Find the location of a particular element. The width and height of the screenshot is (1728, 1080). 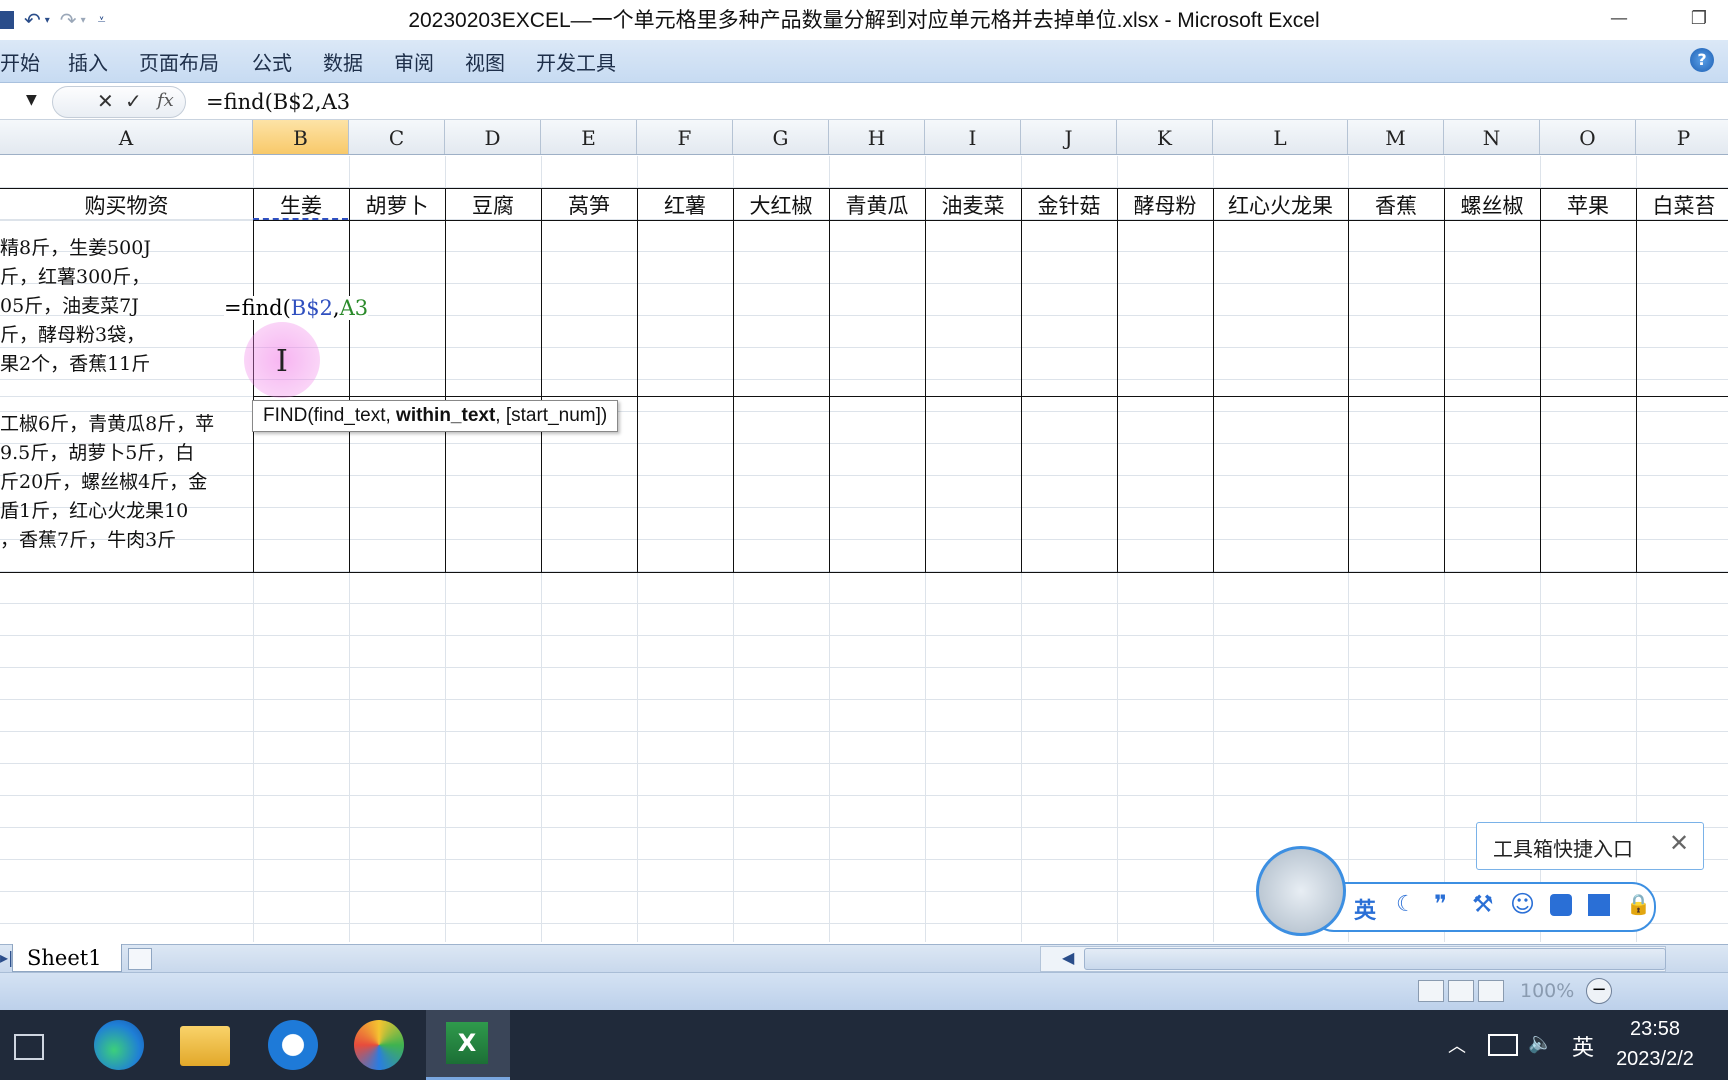

tab-review: 审阅 is located at coordinates (414, 61).